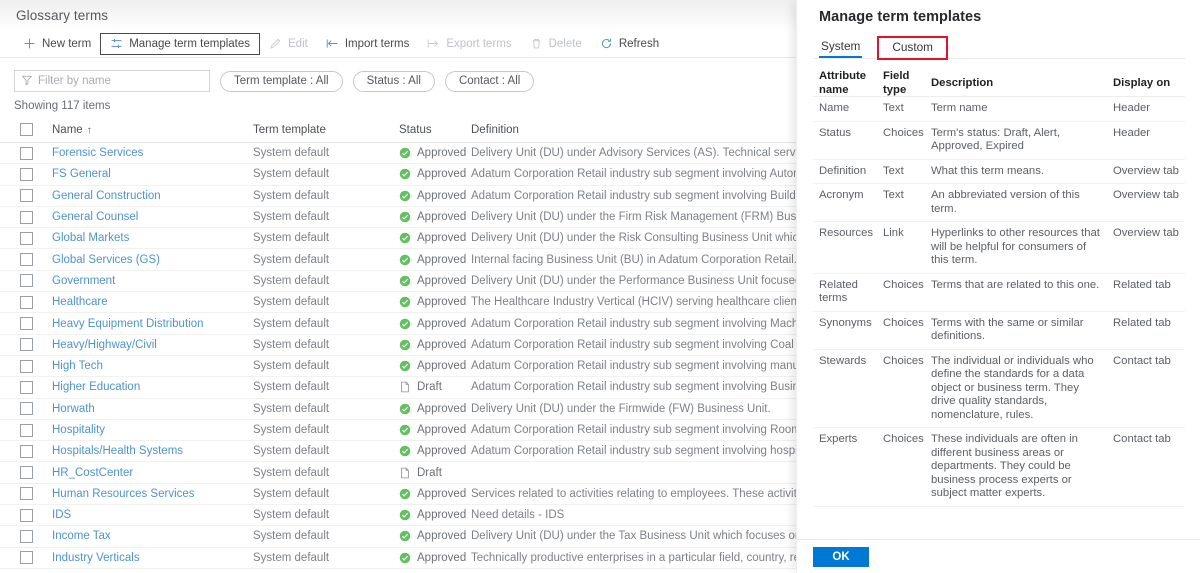 The width and height of the screenshot is (1200, 573). Describe the element at coordinates (368, 44) in the screenshot. I see `toolbar-button-import-terms: Import terms` at that location.